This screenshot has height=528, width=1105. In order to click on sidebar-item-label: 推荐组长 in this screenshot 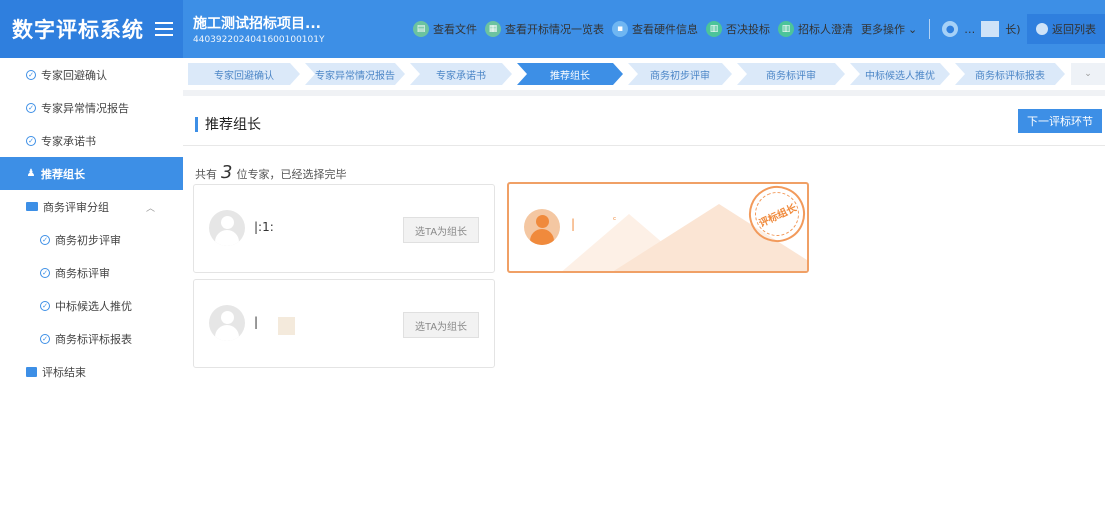, I will do `click(63, 174)`.